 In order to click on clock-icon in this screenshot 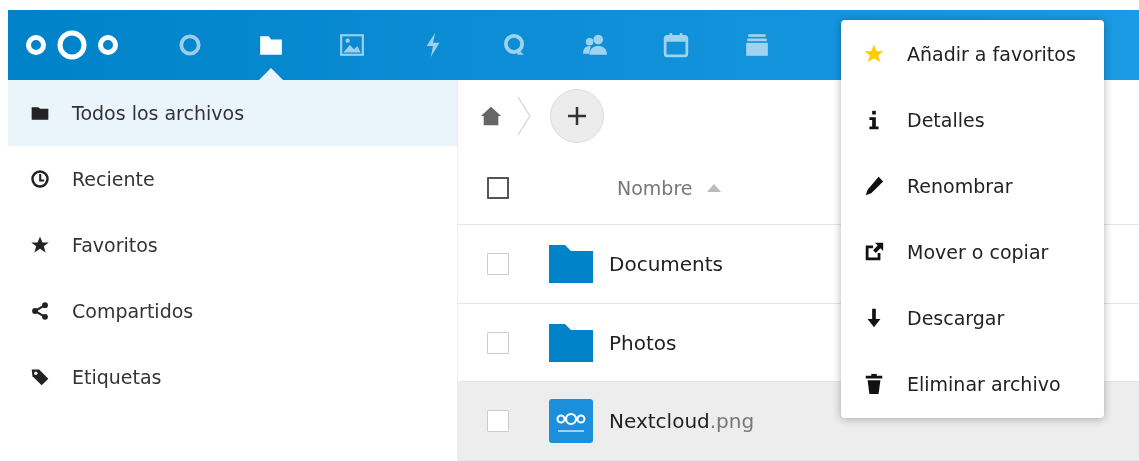, I will do `click(40, 179)`.